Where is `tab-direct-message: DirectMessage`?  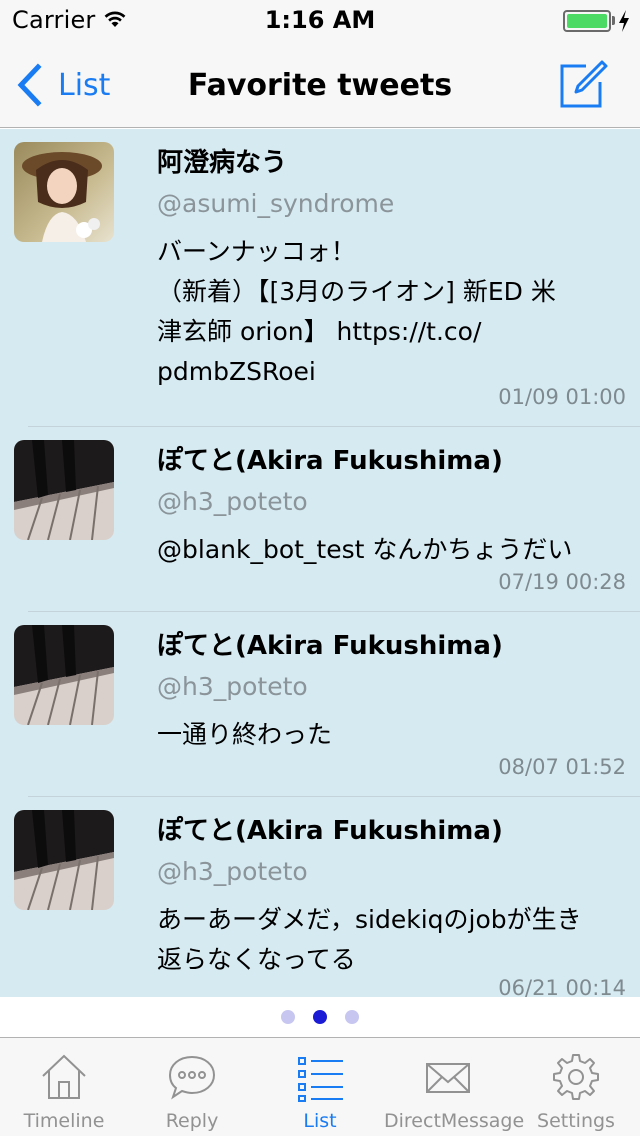 tab-direct-message: DirectMessage is located at coordinates (454, 1087).